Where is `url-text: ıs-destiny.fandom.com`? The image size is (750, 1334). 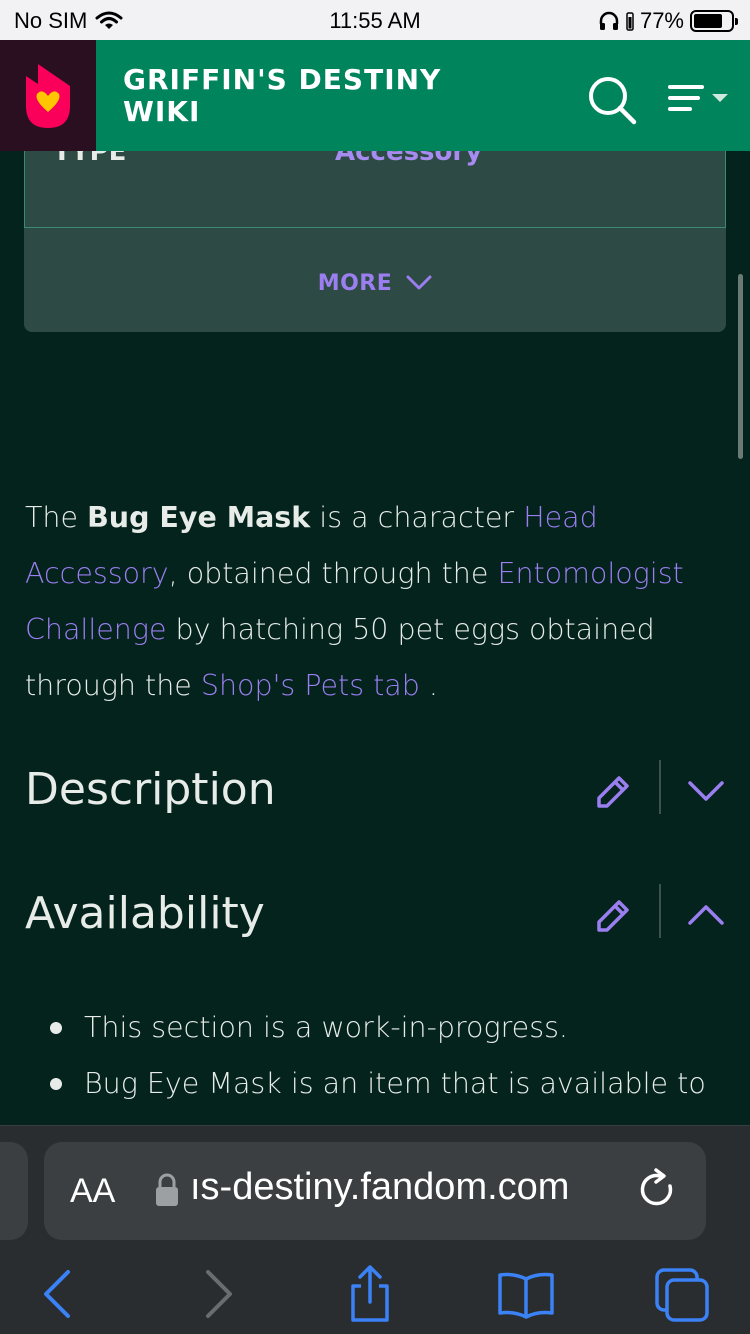
url-text: ıs-destiny.fandom.com is located at coordinates (410, 1187).